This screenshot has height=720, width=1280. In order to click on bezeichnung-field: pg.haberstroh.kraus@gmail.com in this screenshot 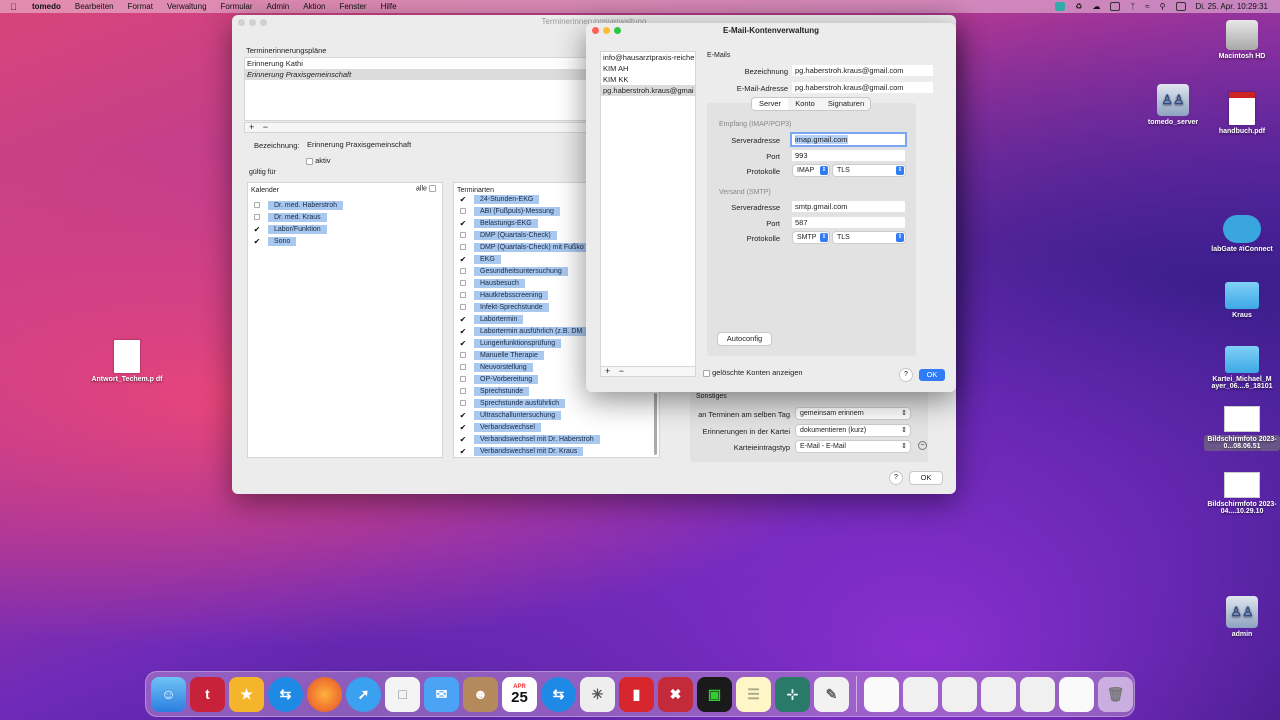, I will do `click(862, 70)`.